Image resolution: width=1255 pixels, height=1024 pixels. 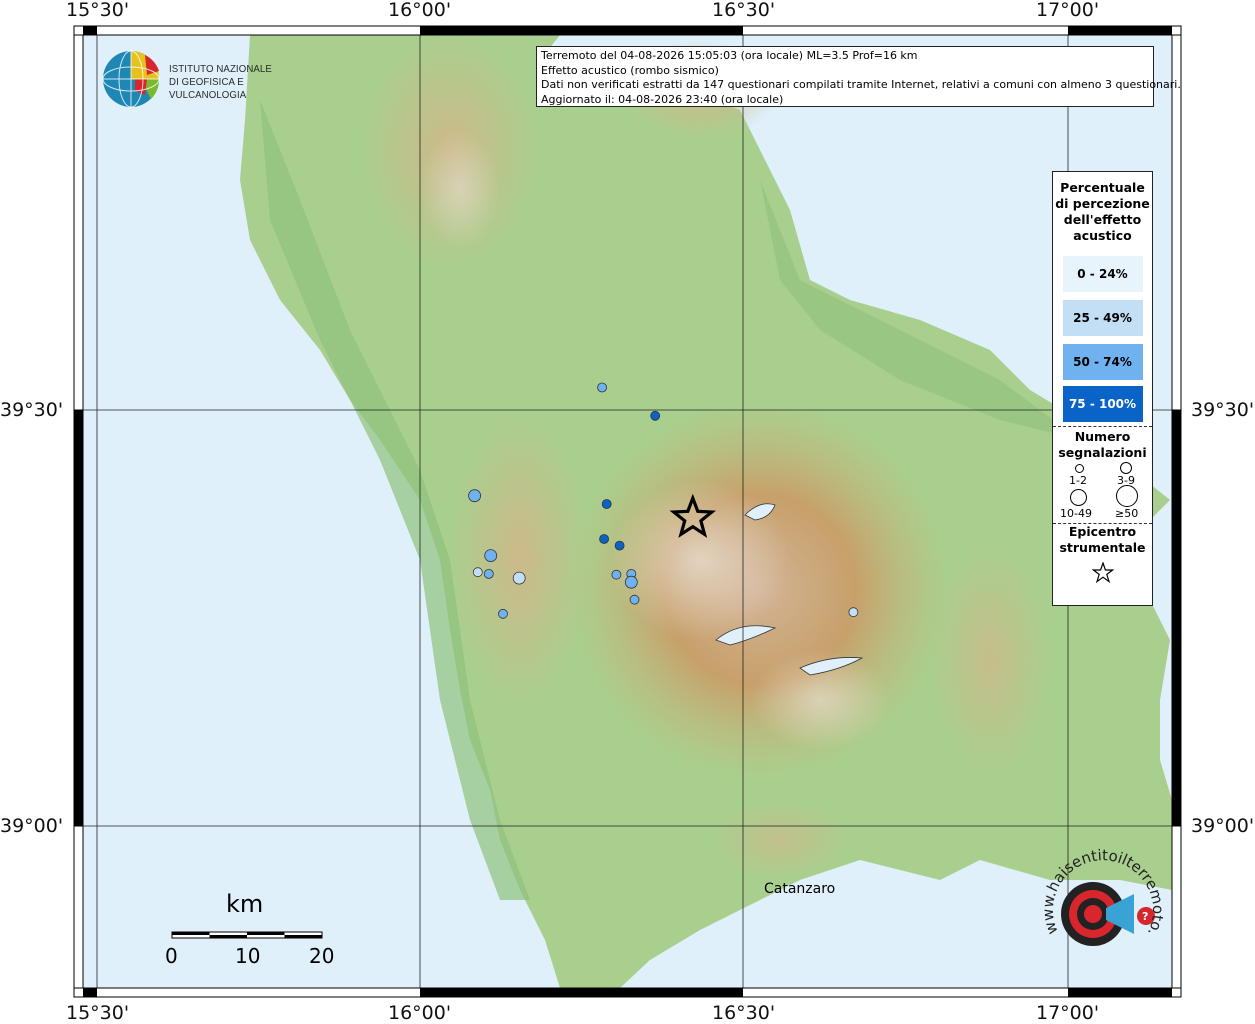 What do you see at coordinates (744, 1013) in the screenshot?
I see `lon-label-bottom-3: 16°30'` at bounding box center [744, 1013].